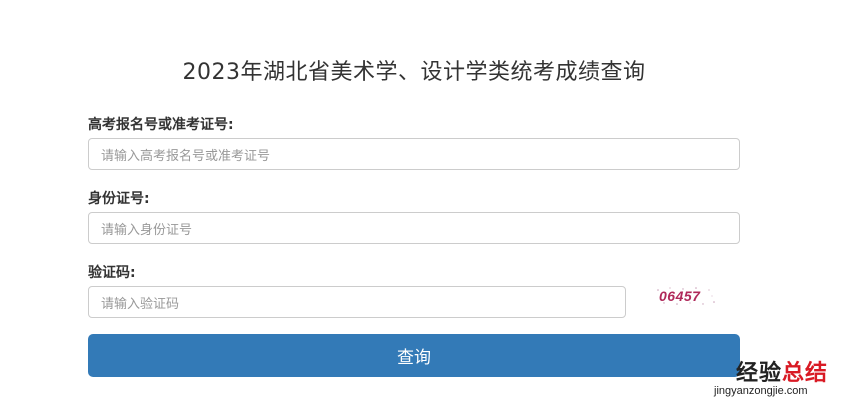 This screenshot has height=409, width=863. What do you see at coordinates (357, 302) in the screenshot?
I see `captcha-input: 请输入验证码` at bounding box center [357, 302].